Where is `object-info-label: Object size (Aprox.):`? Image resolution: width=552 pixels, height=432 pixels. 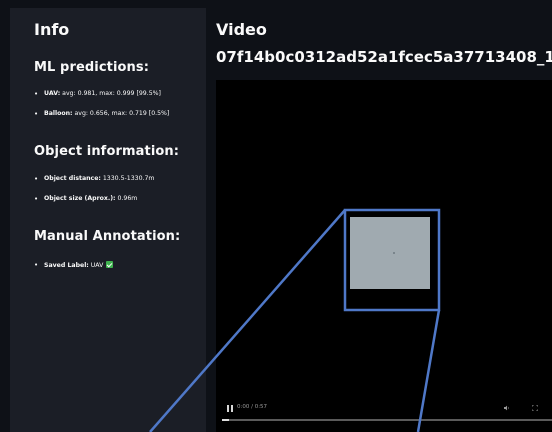
object-info-label: Object size (Aprox.): is located at coordinates (80, 198).